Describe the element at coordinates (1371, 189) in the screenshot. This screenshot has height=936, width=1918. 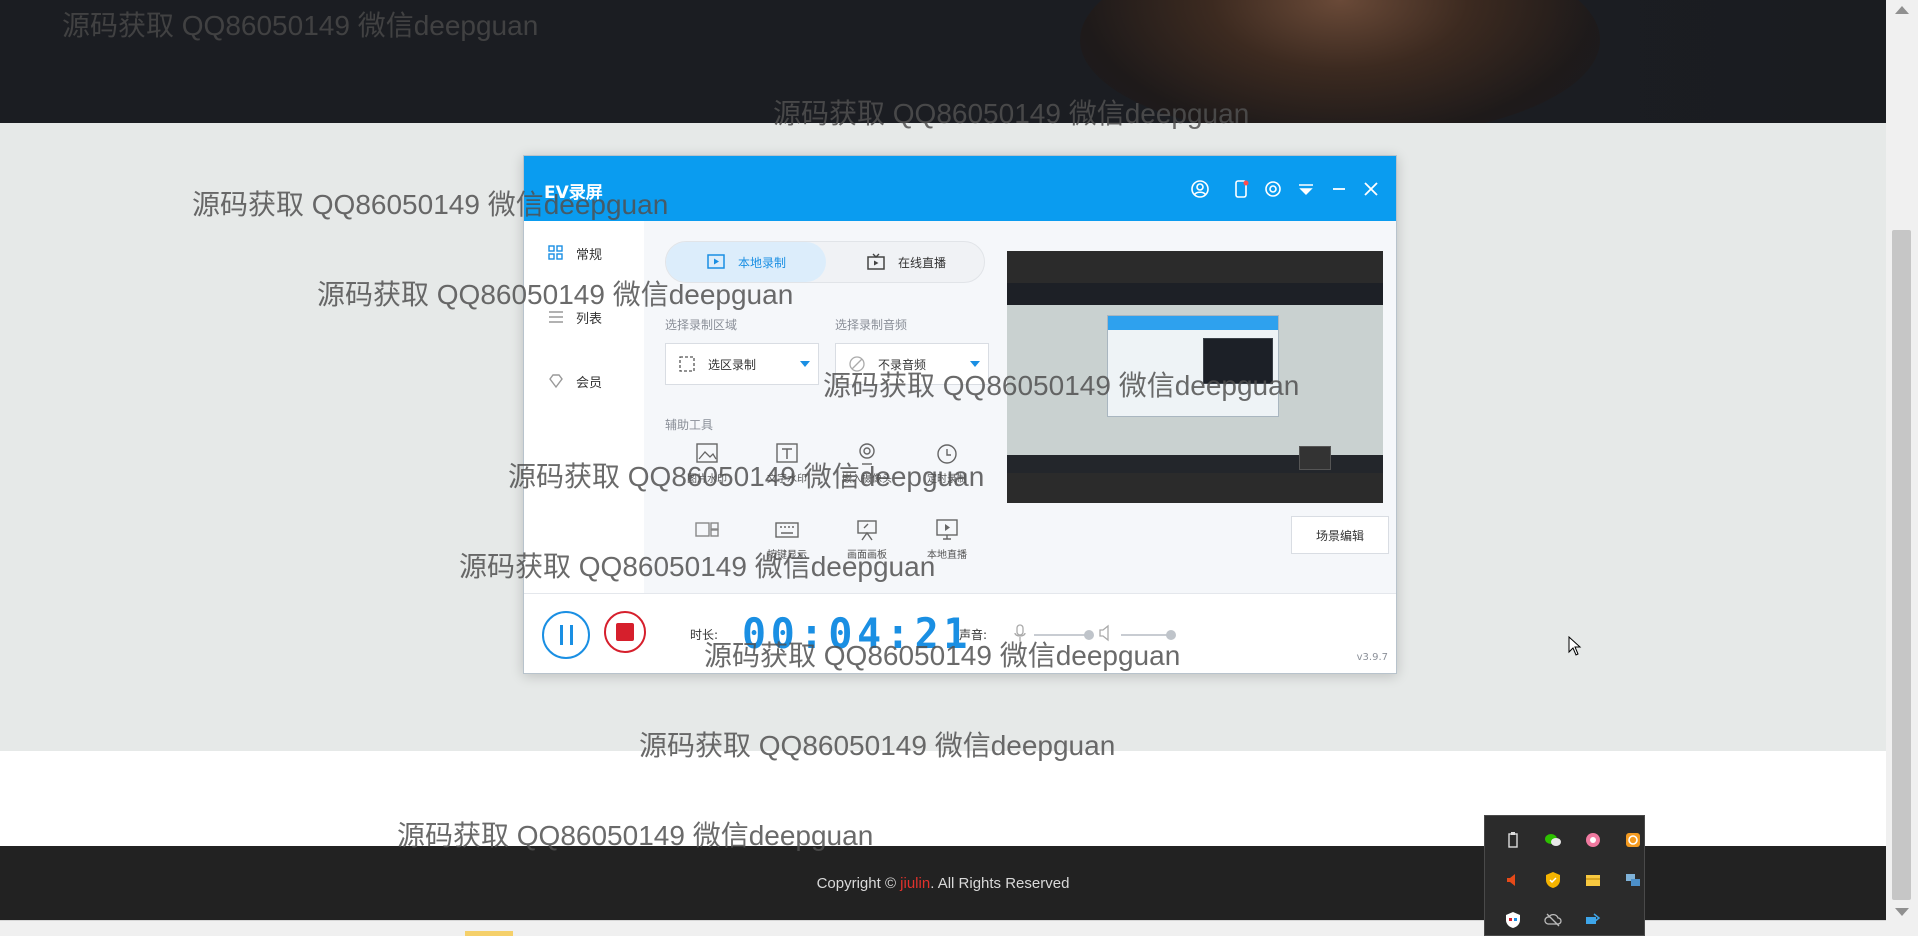
I see `close-icon` at that location.